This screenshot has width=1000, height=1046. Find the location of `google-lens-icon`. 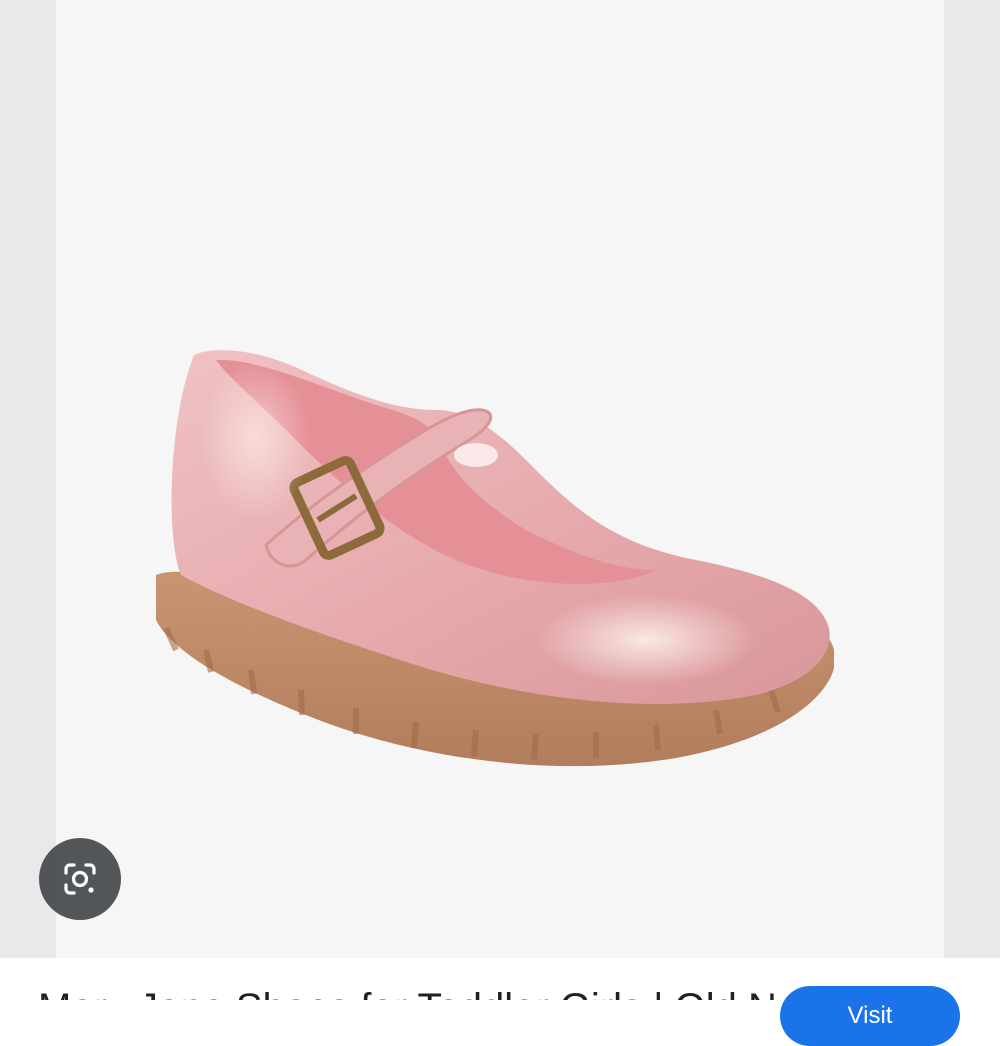

google-lens-icon is located at coordinates (80, 879).